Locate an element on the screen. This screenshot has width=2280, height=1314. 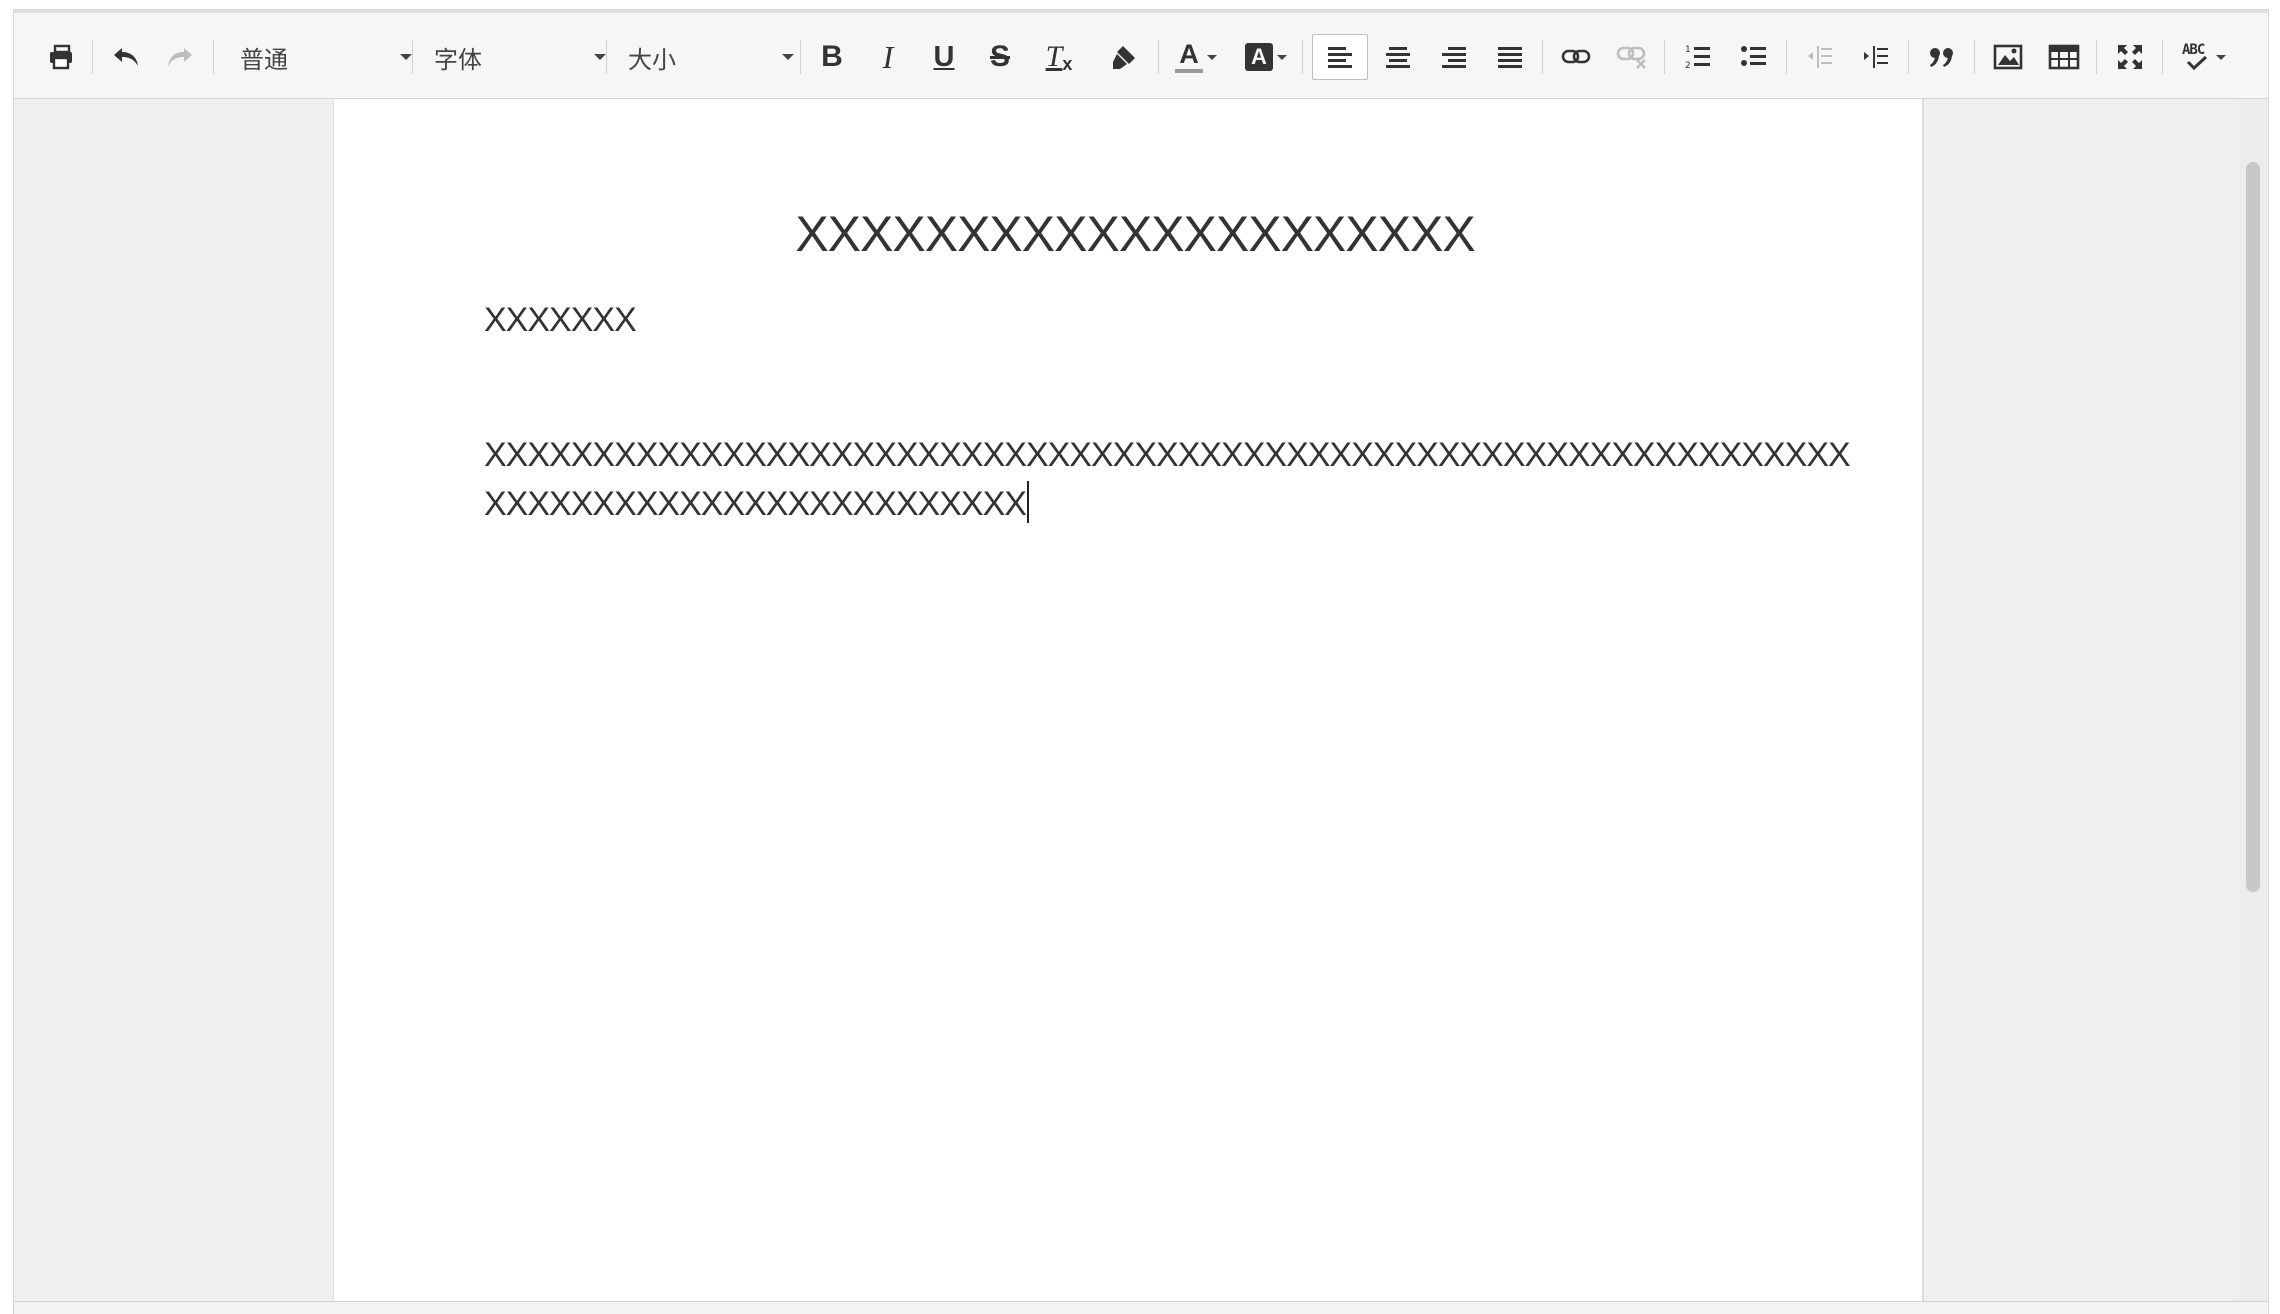
align-justify-icon is located at coordinates (1510, 57).